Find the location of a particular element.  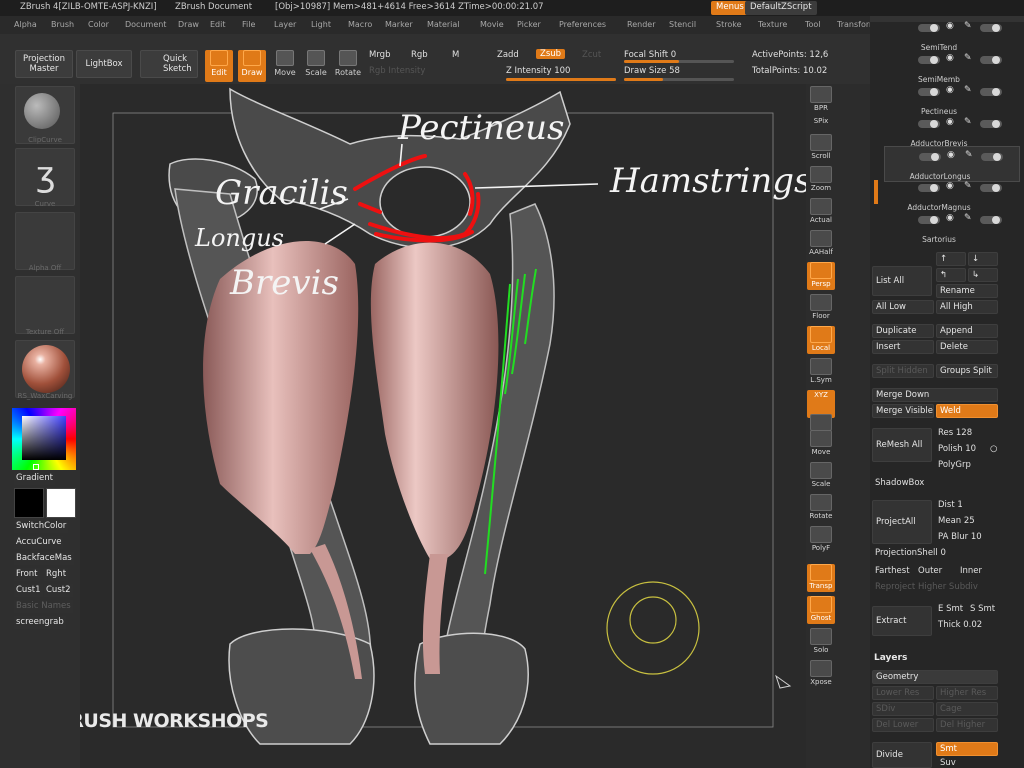

screengrab-button: screengrab is located at coordinates (40, 622).